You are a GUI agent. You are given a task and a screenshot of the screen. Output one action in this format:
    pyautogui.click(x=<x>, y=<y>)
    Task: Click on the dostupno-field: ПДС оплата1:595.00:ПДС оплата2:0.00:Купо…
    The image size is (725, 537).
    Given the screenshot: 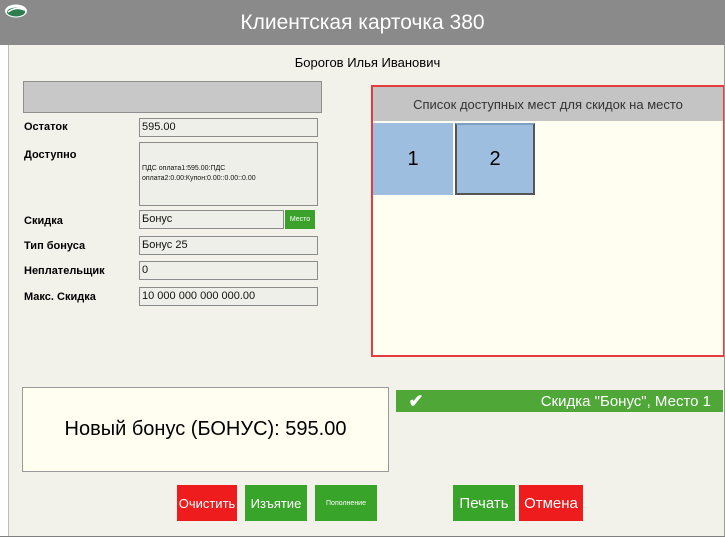 What is the action you would take?
    pyautogui.click(x=228, y=174)
    